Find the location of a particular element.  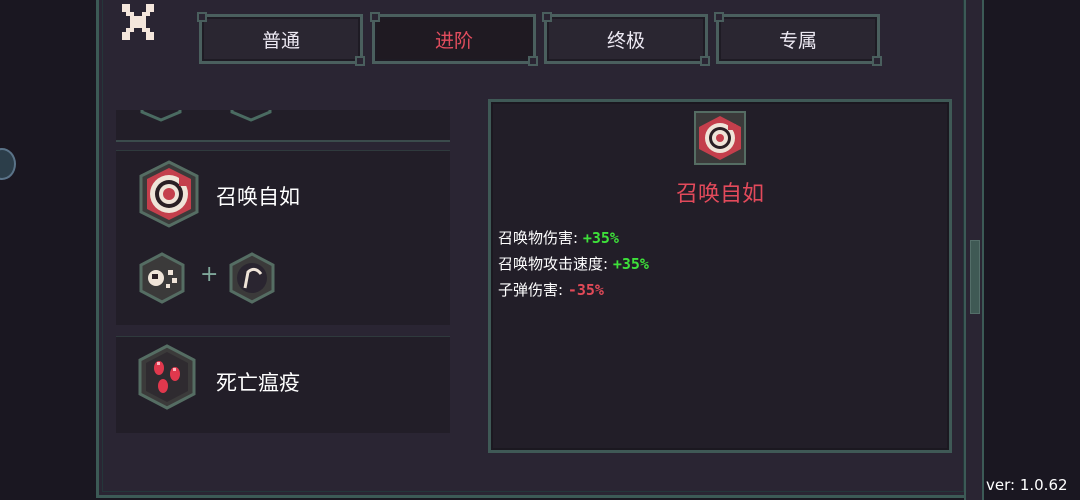

stat-summon-attack-speed: 召唤物攻击速度: +35% is located at coordinates (573, 263).